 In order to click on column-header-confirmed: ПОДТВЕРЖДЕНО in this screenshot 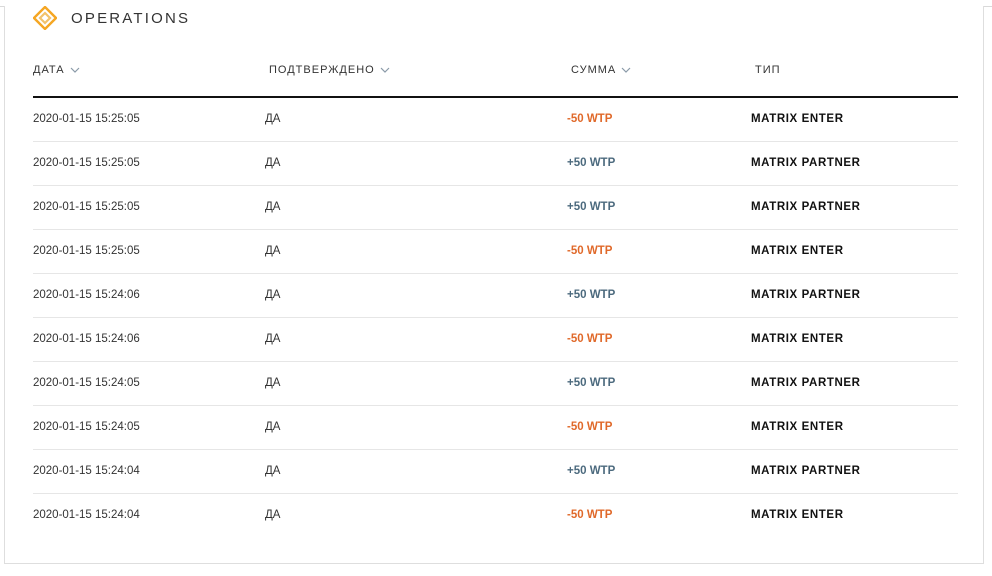, I will do `click(329, 70)`.